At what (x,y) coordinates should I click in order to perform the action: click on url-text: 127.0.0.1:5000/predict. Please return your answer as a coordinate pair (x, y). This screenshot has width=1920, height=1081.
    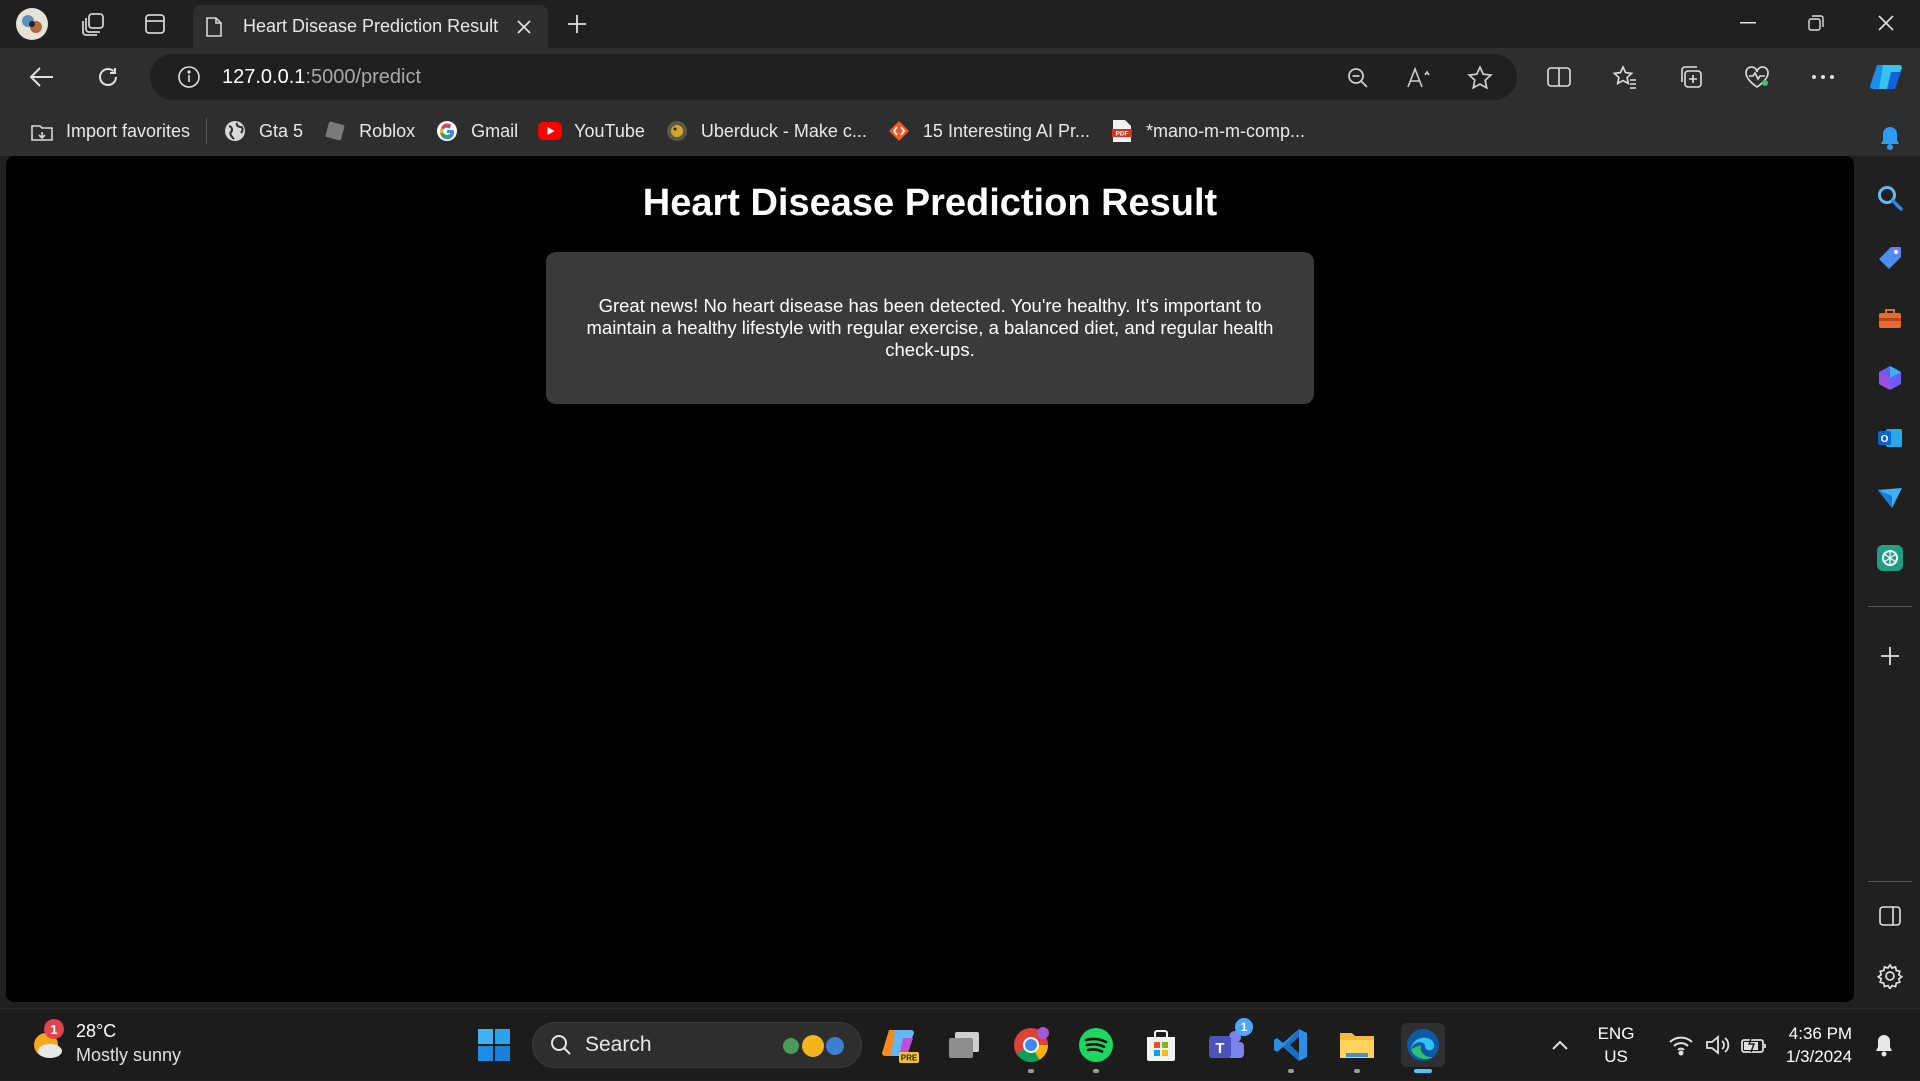
    Looking at the image, I should click on (321, 77).